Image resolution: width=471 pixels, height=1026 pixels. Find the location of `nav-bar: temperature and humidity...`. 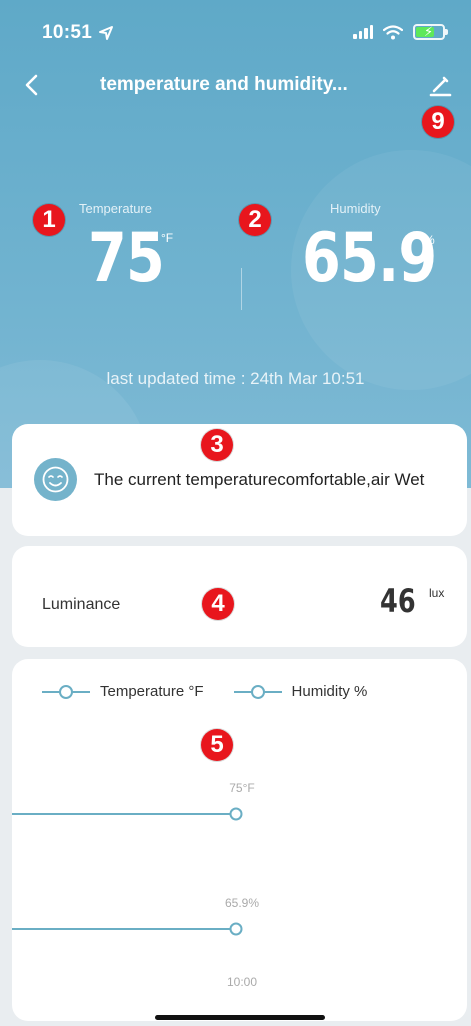

nav-bar: temperature and humidity... is located at coordinates (235, 86).